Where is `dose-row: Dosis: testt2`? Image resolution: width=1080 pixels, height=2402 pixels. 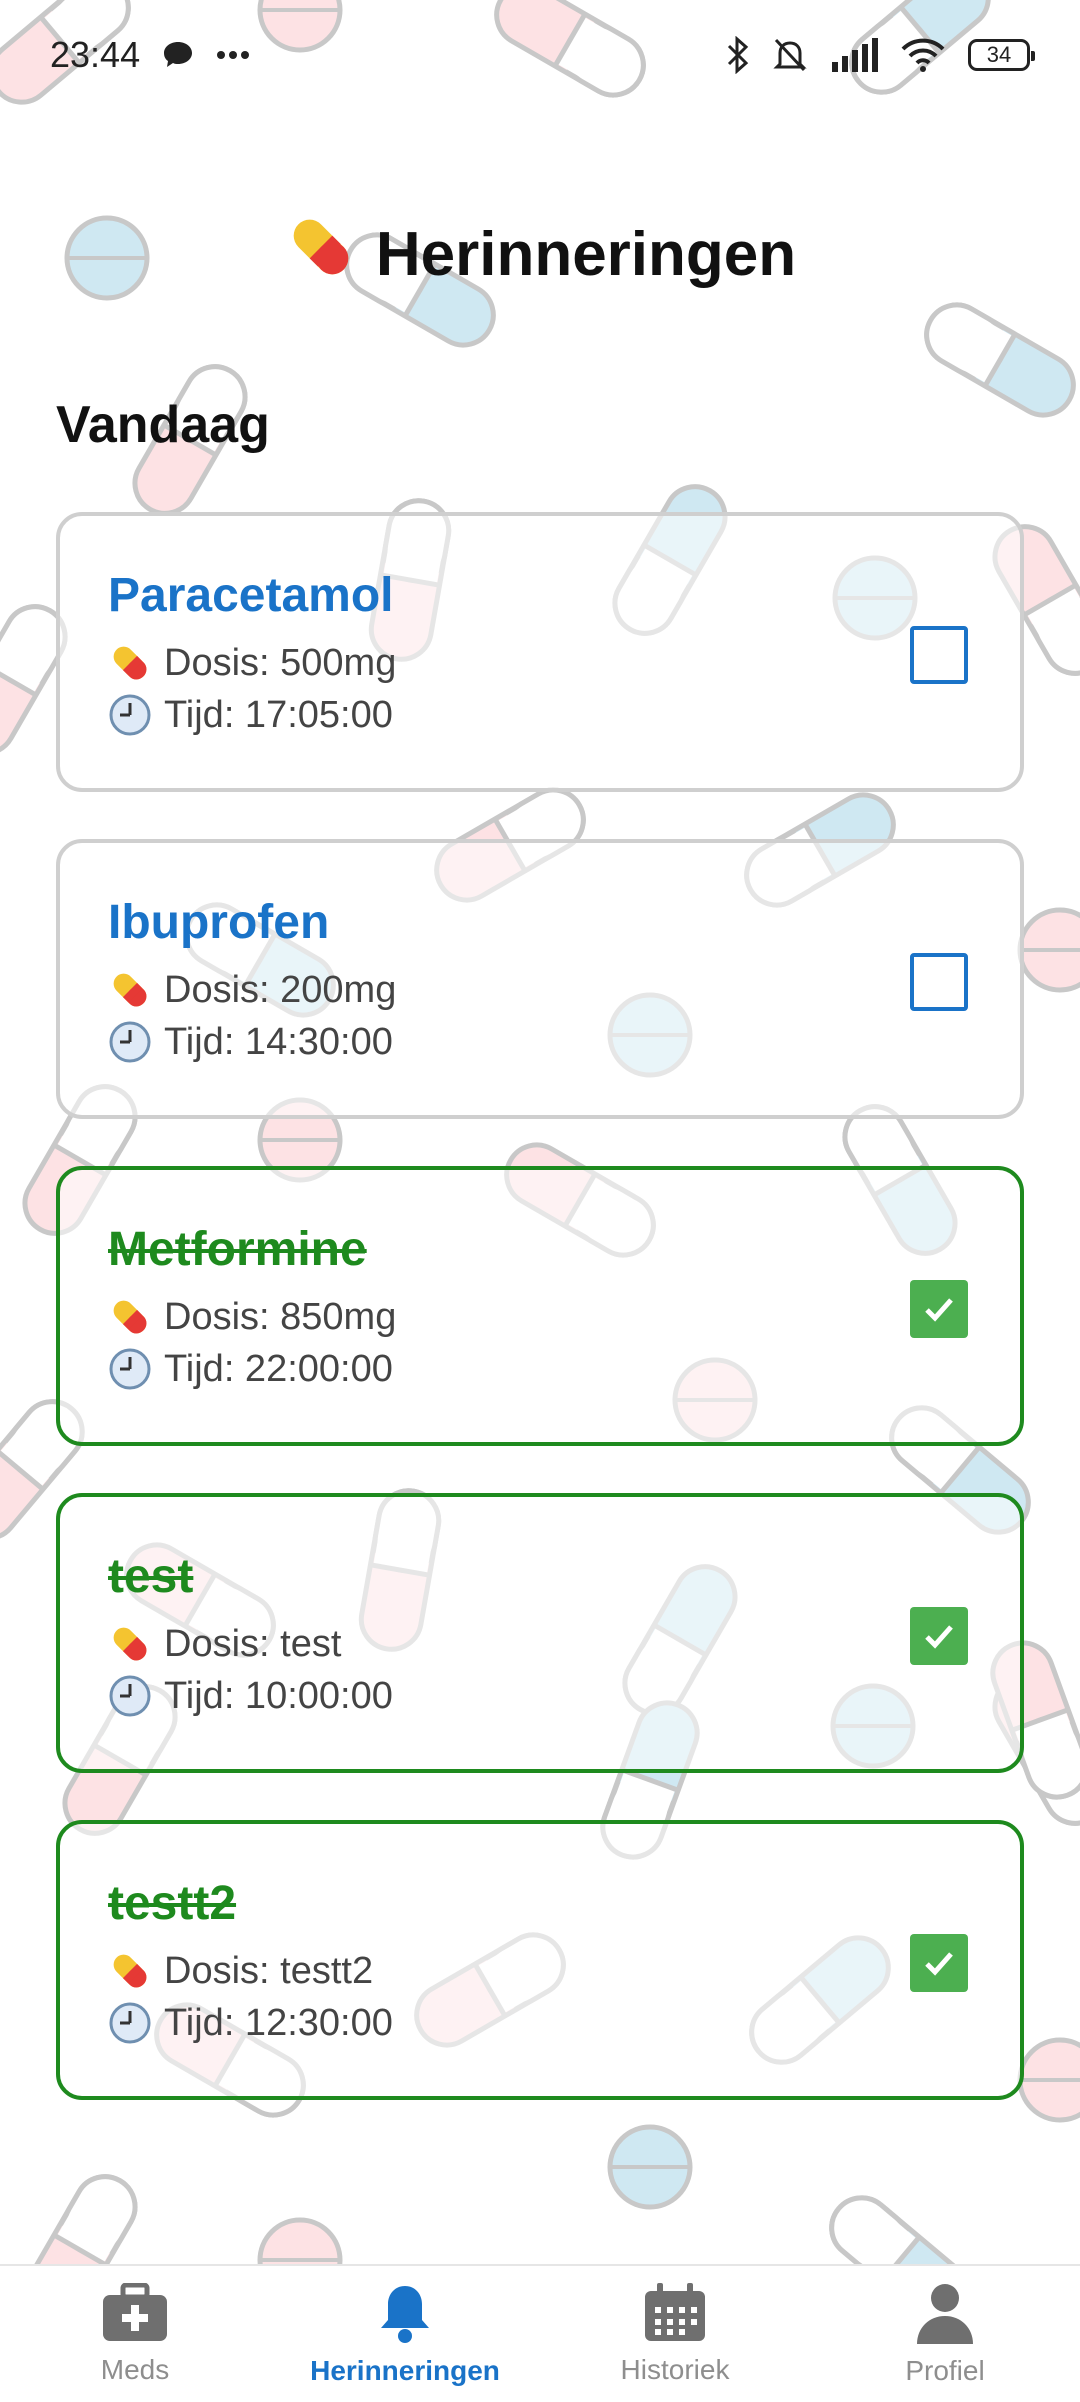 dose-row: Dosis: testt2 is located at coordinates (564, 1971).